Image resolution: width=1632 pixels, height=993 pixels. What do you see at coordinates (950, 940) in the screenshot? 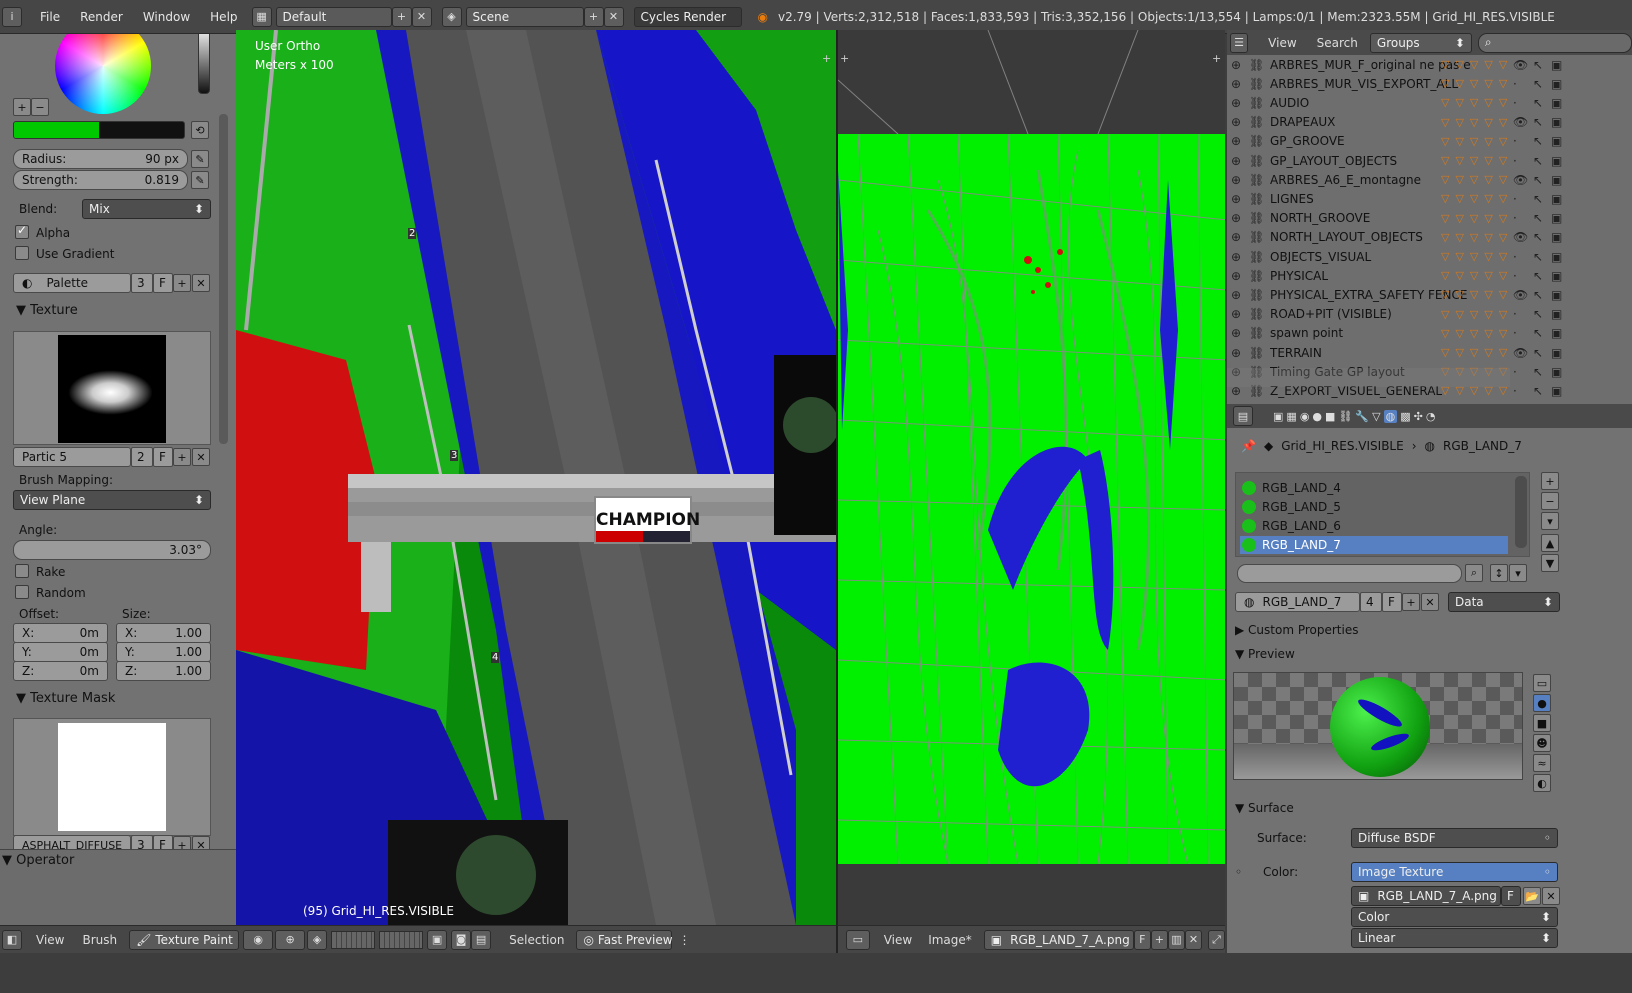
I see `image-menu: Image*` at bounding box center [950, 940].